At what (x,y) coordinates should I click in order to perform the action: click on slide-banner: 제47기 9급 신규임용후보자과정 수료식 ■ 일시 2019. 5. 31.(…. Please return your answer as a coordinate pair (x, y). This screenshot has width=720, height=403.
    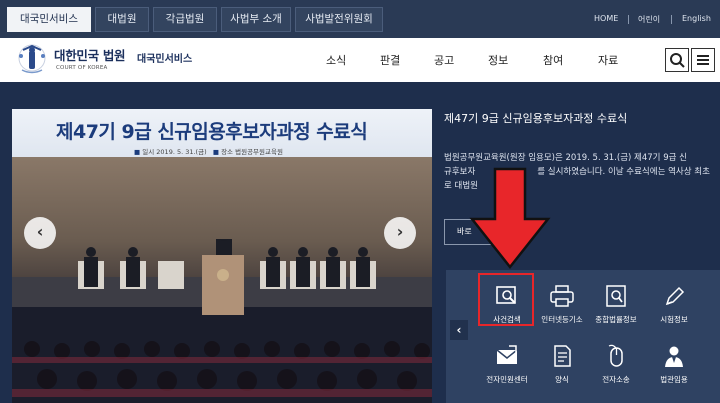
    Looking at the image, I should click on (222, 133).